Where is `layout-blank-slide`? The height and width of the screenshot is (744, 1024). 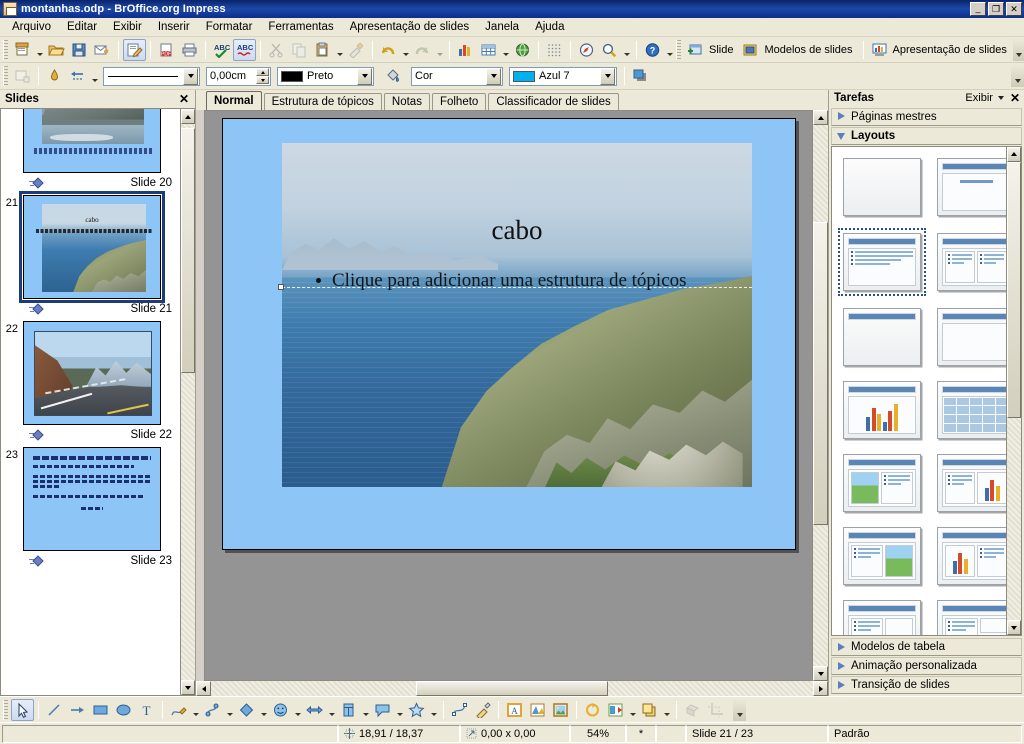 layout-blank-slide is located at coordinates (882, 187).